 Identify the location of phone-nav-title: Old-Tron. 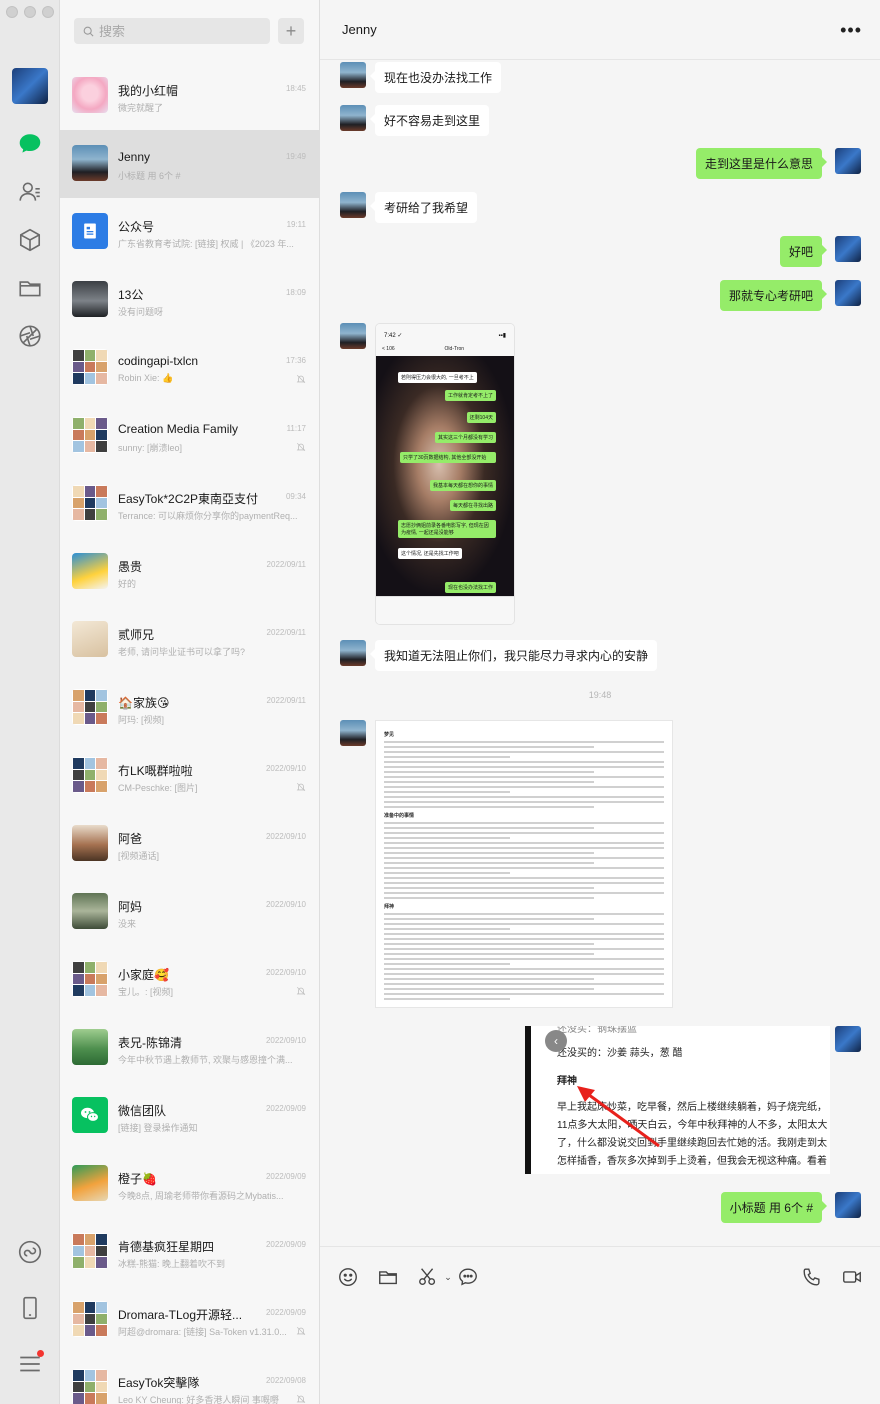
(454, 349).